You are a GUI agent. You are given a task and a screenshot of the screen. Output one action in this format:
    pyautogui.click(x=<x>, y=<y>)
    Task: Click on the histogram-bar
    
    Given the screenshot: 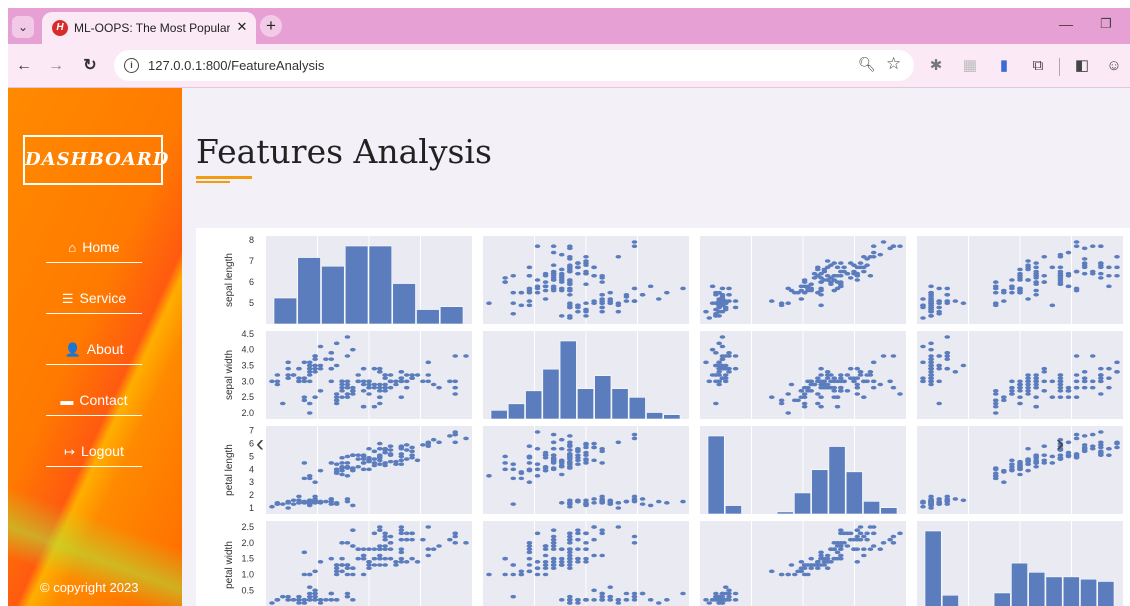 What is the action you would take?
    pyautogui.click(x=585, y=404)
    